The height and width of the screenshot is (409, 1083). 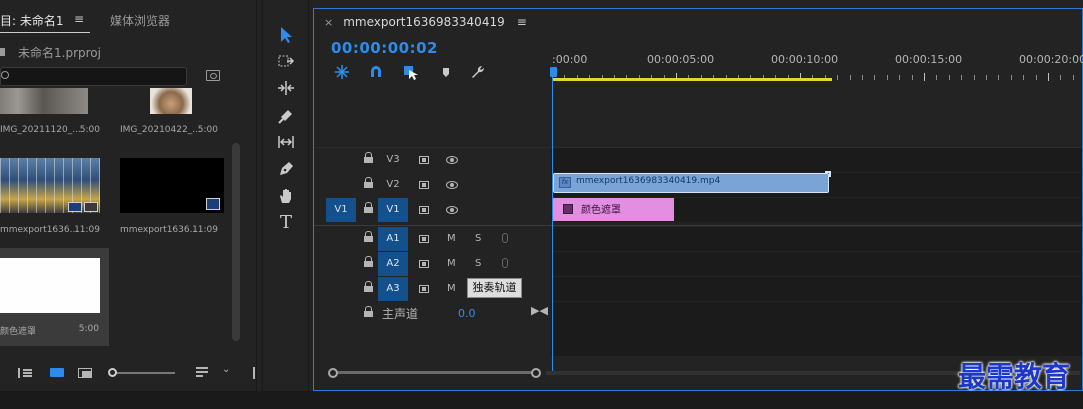 What do you see at coordinates (203, 372) in the screenshot?
I see `sort-icon` at bounding box center [203, 372].